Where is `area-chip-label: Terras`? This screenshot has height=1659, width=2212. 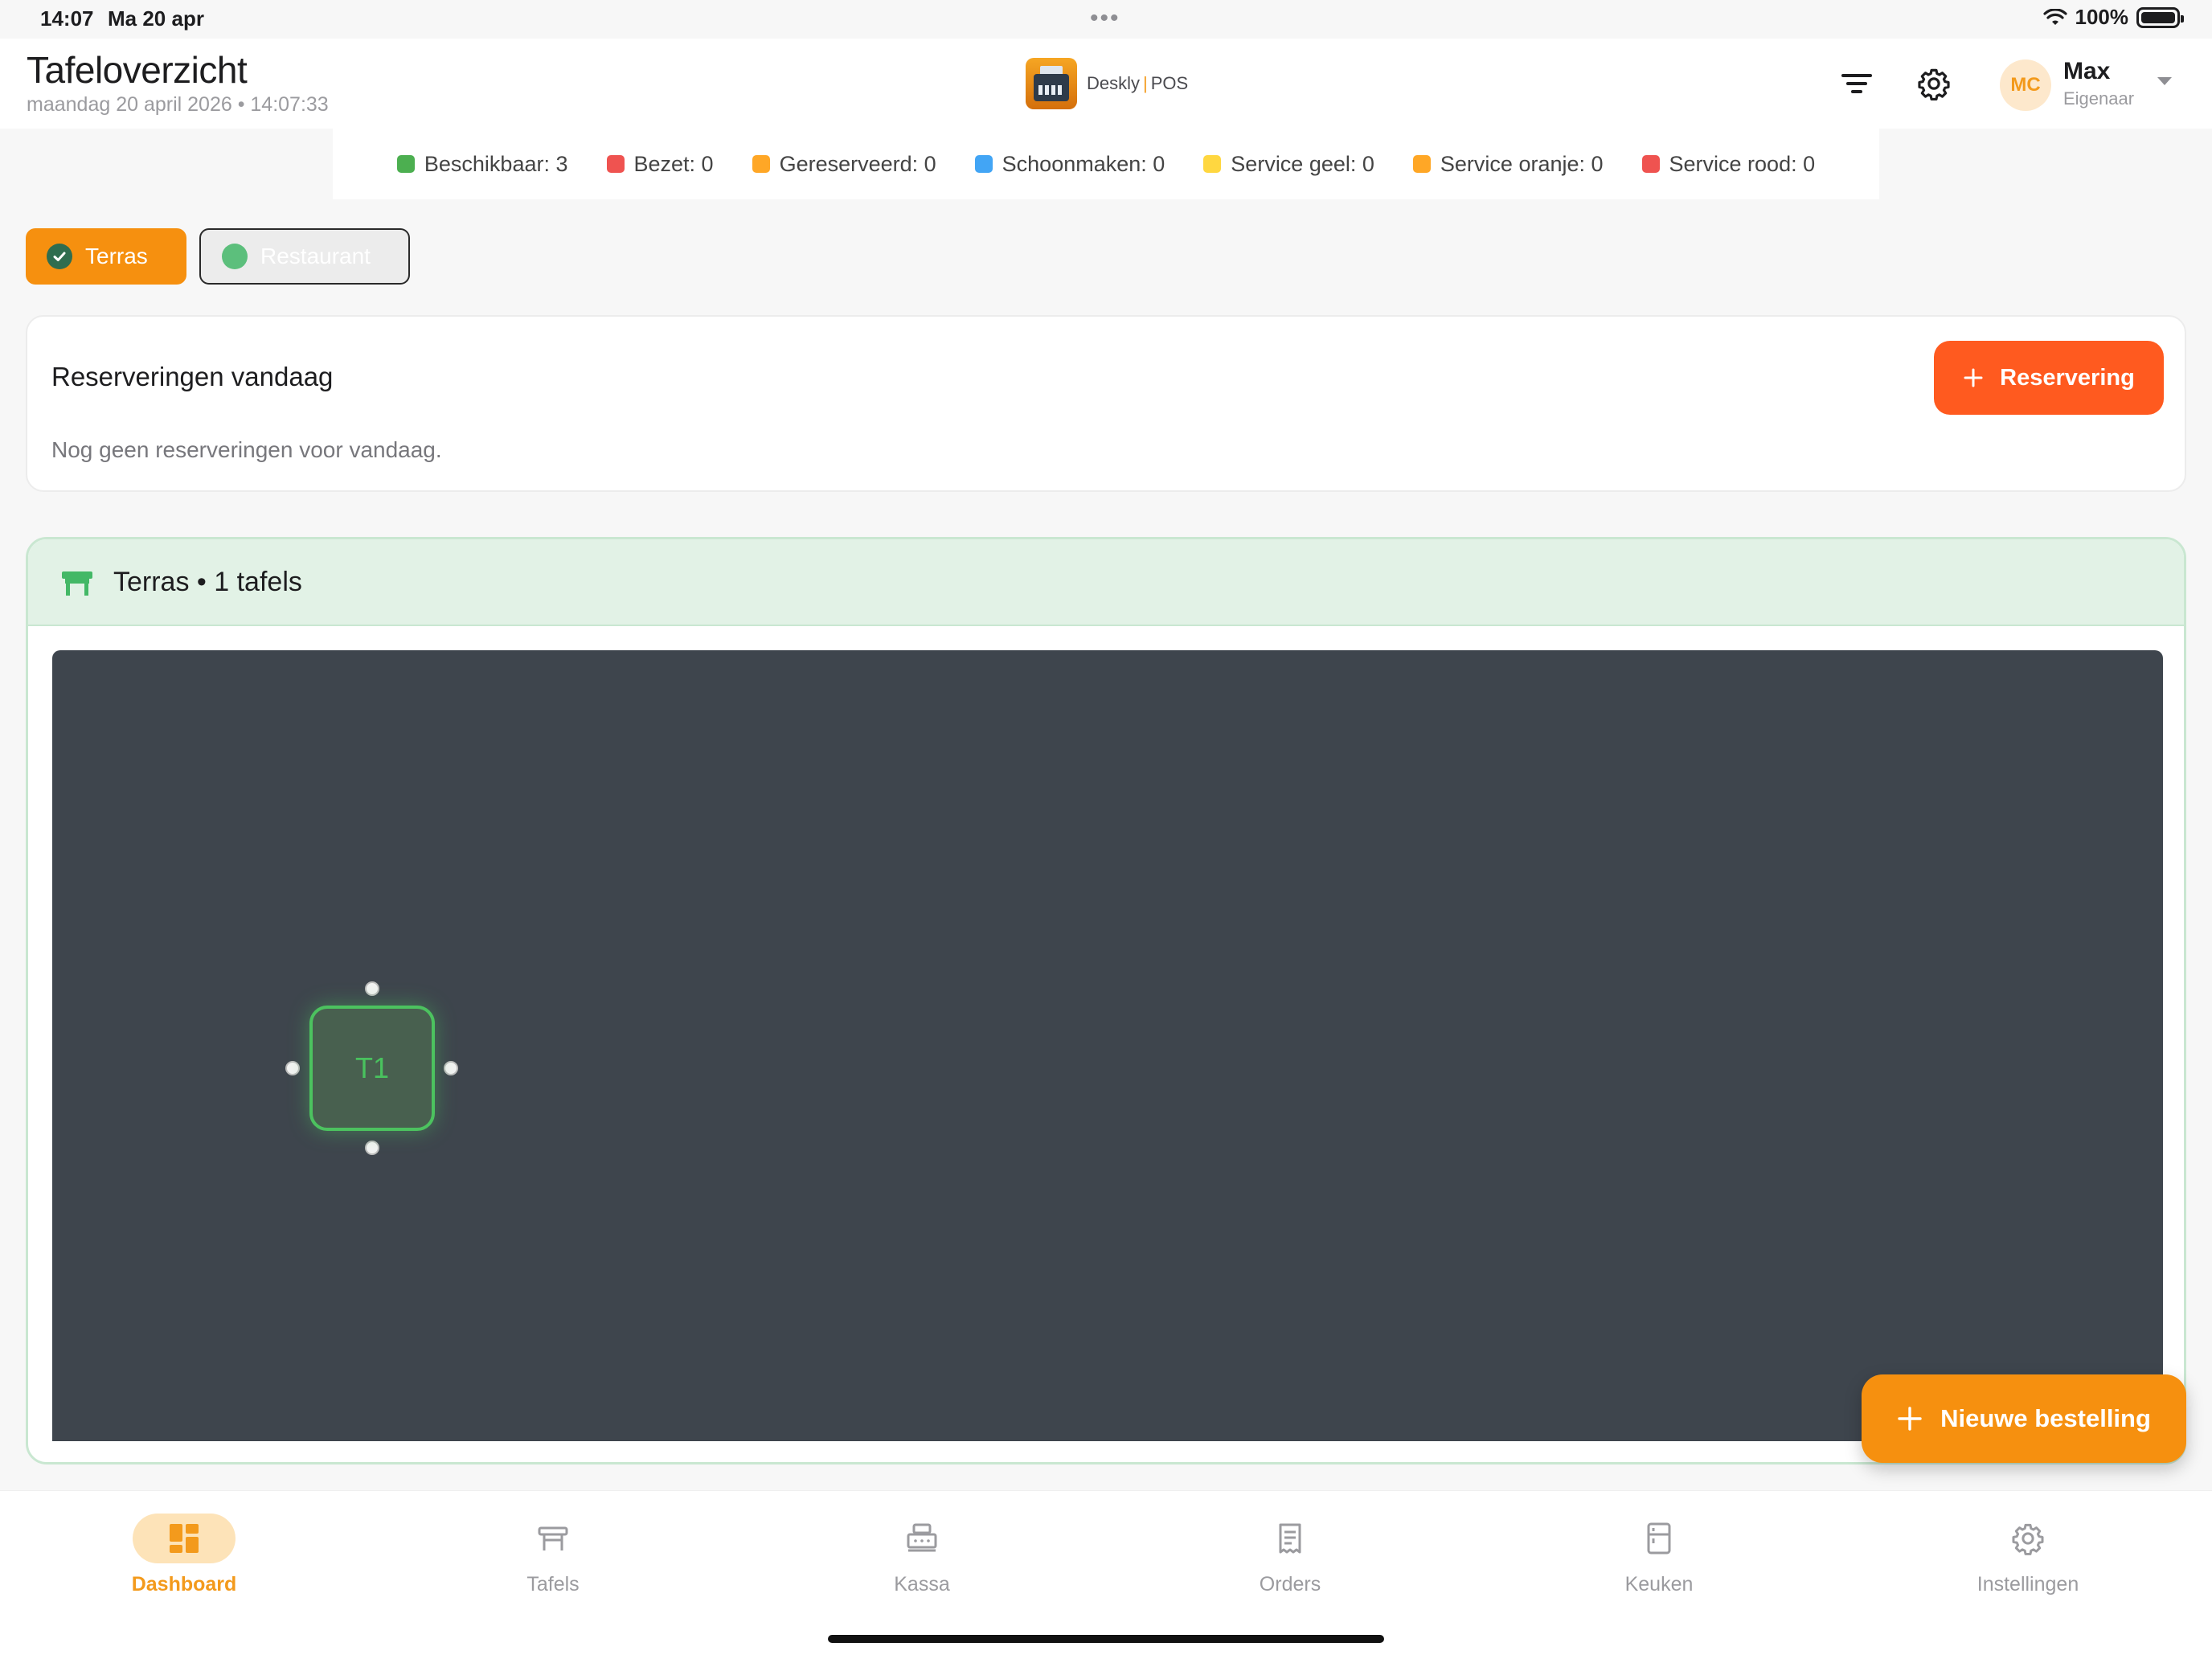
area-chip-label: Terras is located at coordinates (116, 256).